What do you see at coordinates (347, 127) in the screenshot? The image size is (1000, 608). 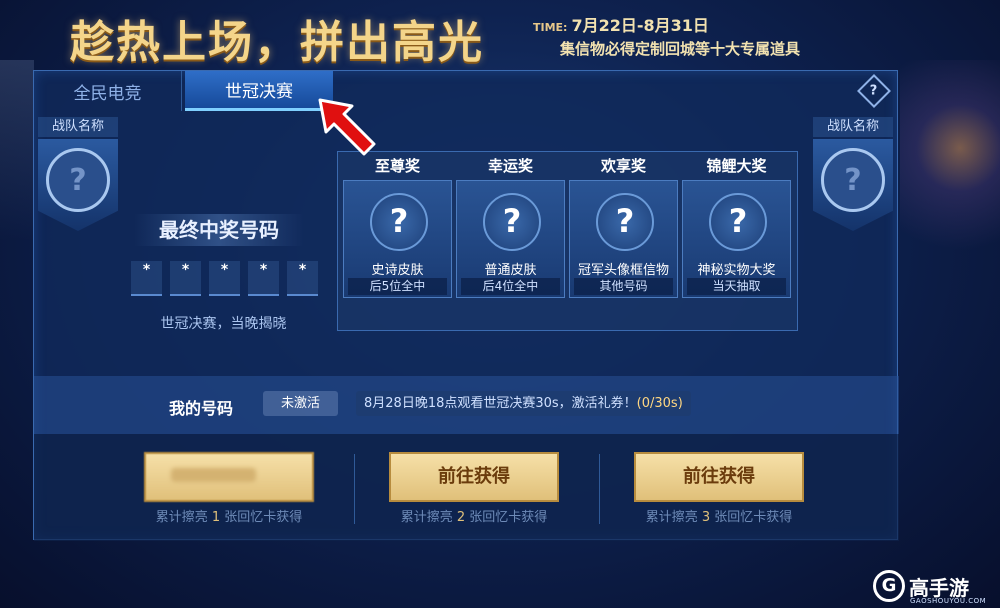 I see `red-arrow-icon` at bounding box center [347, 127].